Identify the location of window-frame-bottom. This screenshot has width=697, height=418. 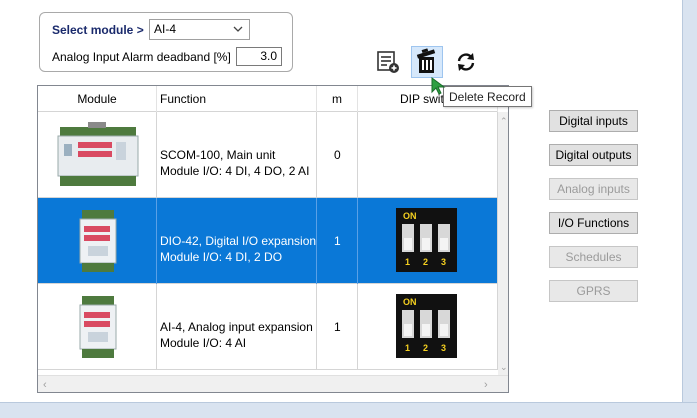
(348, 410).